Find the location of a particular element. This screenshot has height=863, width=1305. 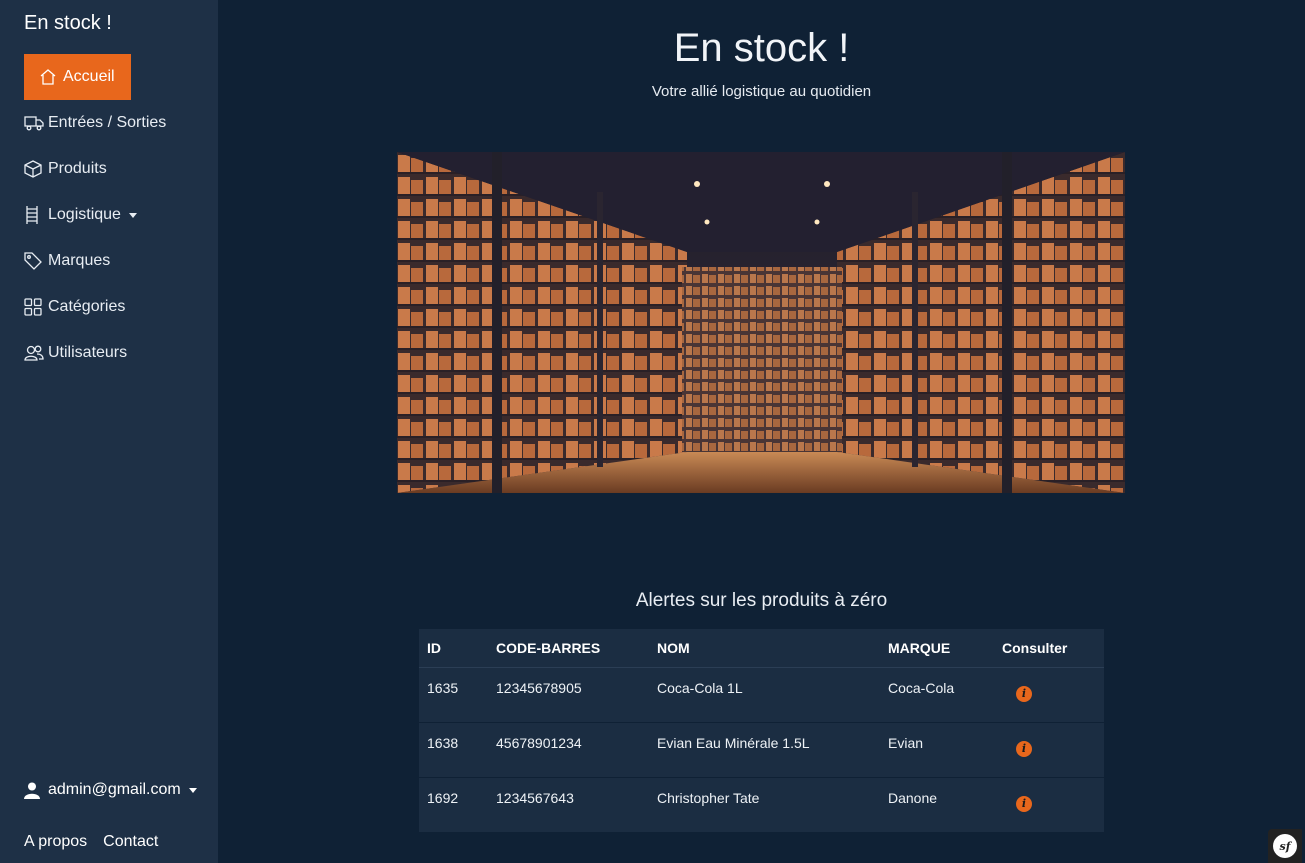

sidebar-item-logistique: Logistique is located at coordinates (119, 215).